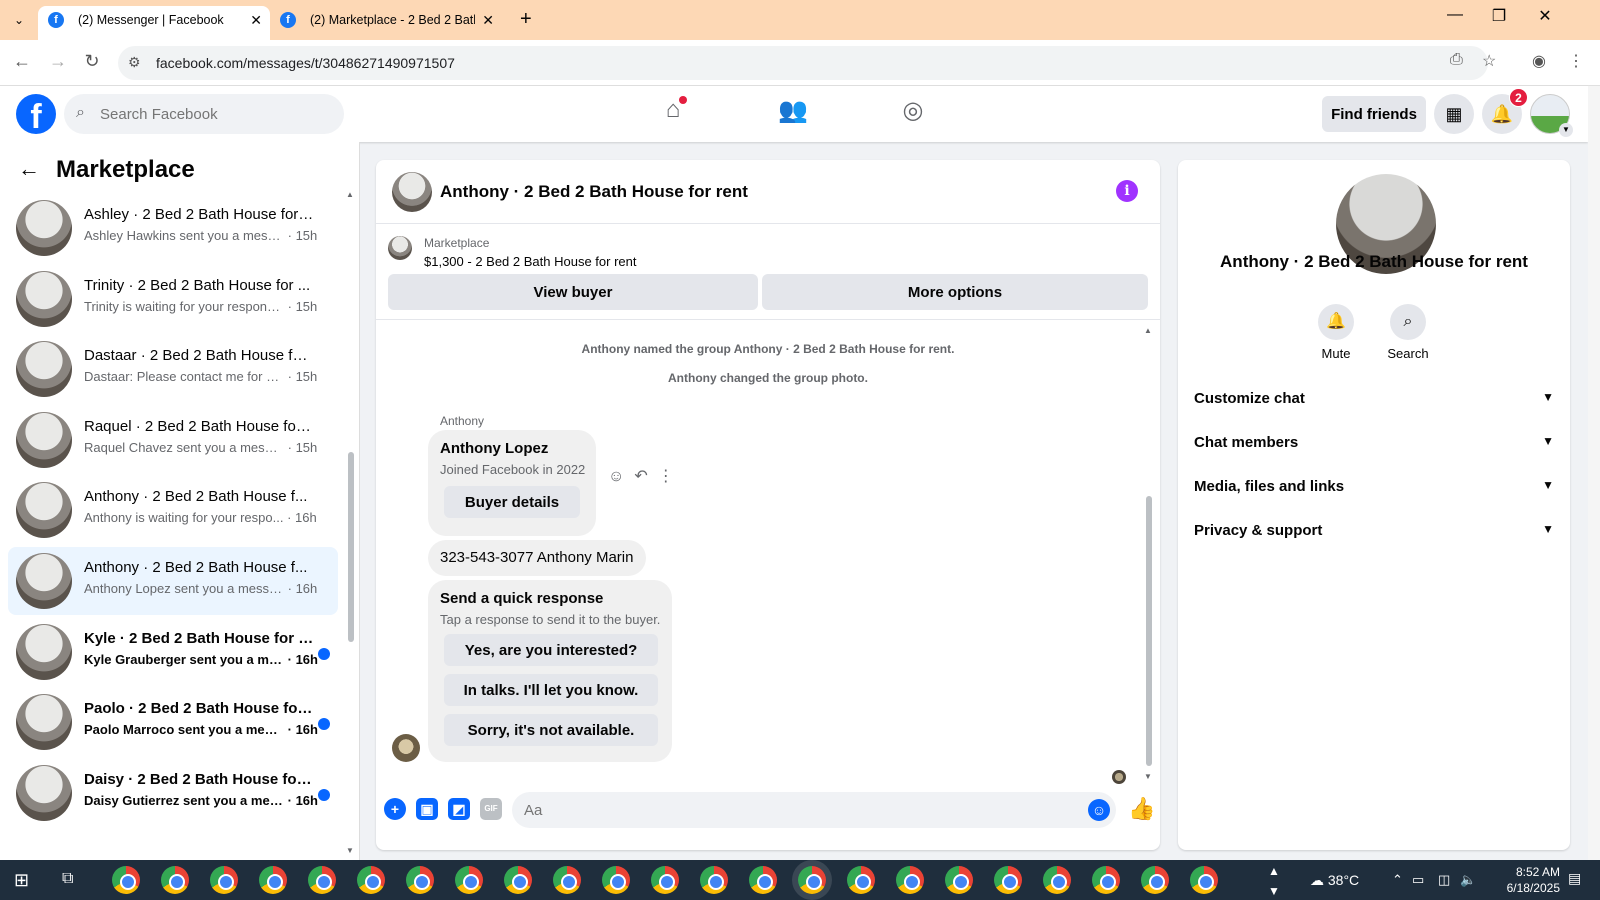 The height and width of the screenshot is (900, 1600). Describe the element at coordinates (1148, 330) in the screenshot. I see `chat-scroll-up-arrow: ▲` at that location.